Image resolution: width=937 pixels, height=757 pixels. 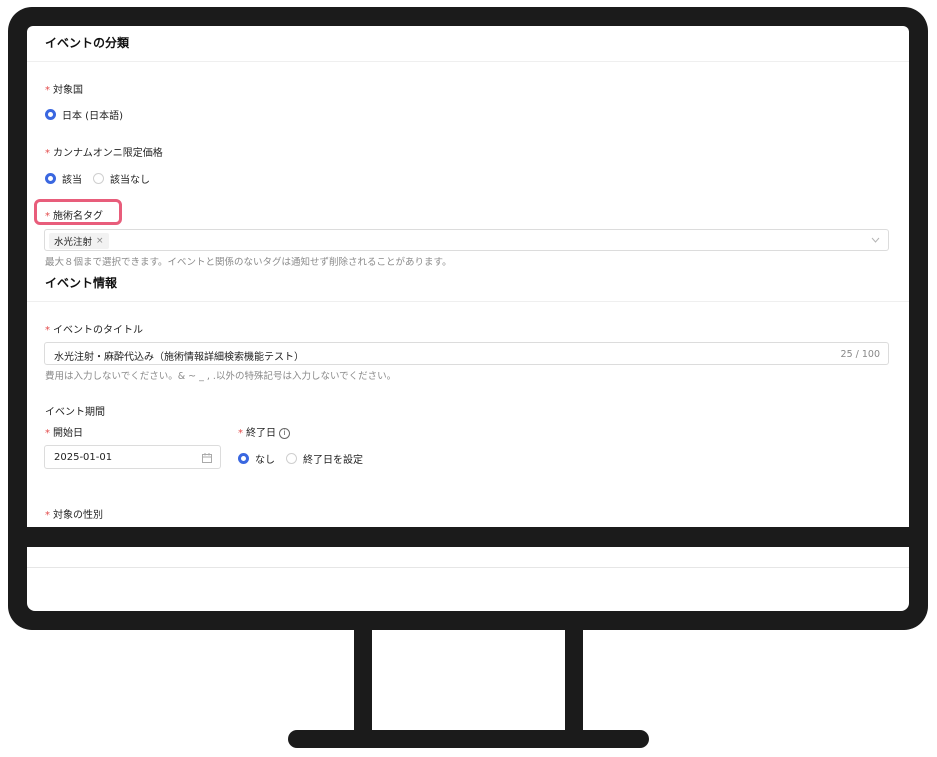 I want to click on end-date-radio-group: なし 終了日を設定, so click(x=306, y=458).